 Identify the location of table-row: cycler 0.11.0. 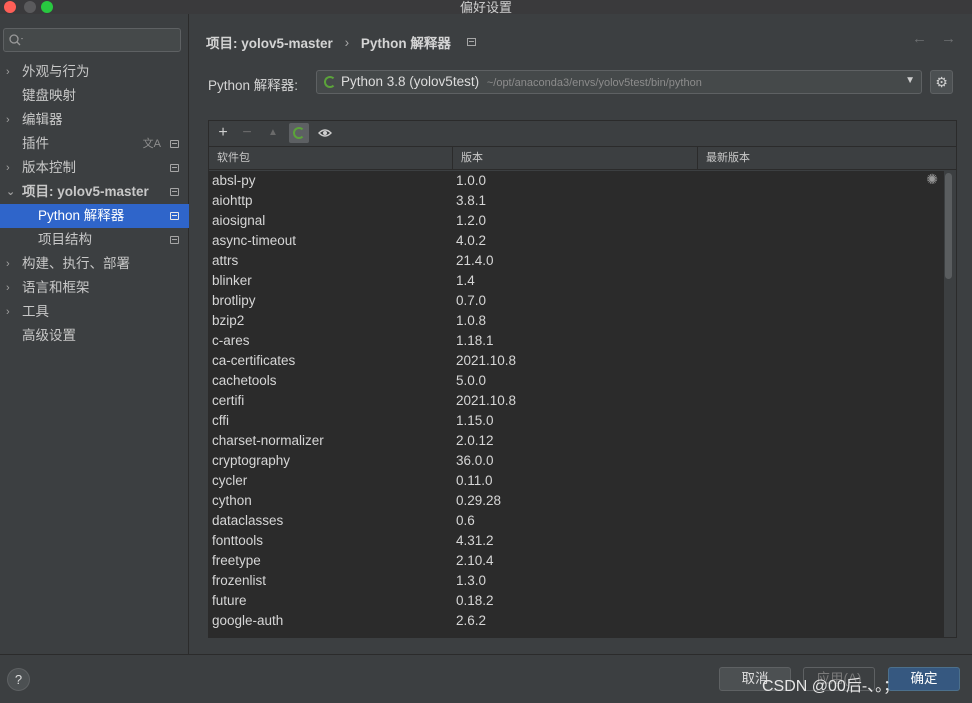
(576, 481).